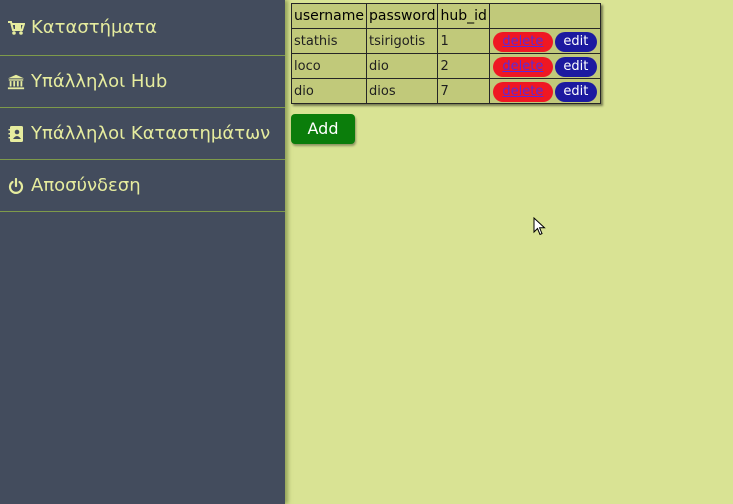  I want to click on cart-icon, so click(16, 28).